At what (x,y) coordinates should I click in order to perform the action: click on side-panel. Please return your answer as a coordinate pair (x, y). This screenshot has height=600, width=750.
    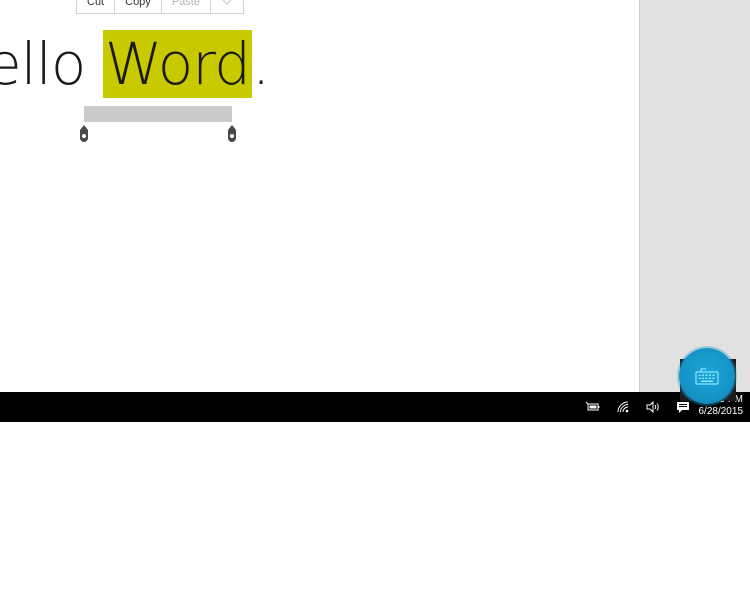
    Looking at the image, I should click on (694, 196).